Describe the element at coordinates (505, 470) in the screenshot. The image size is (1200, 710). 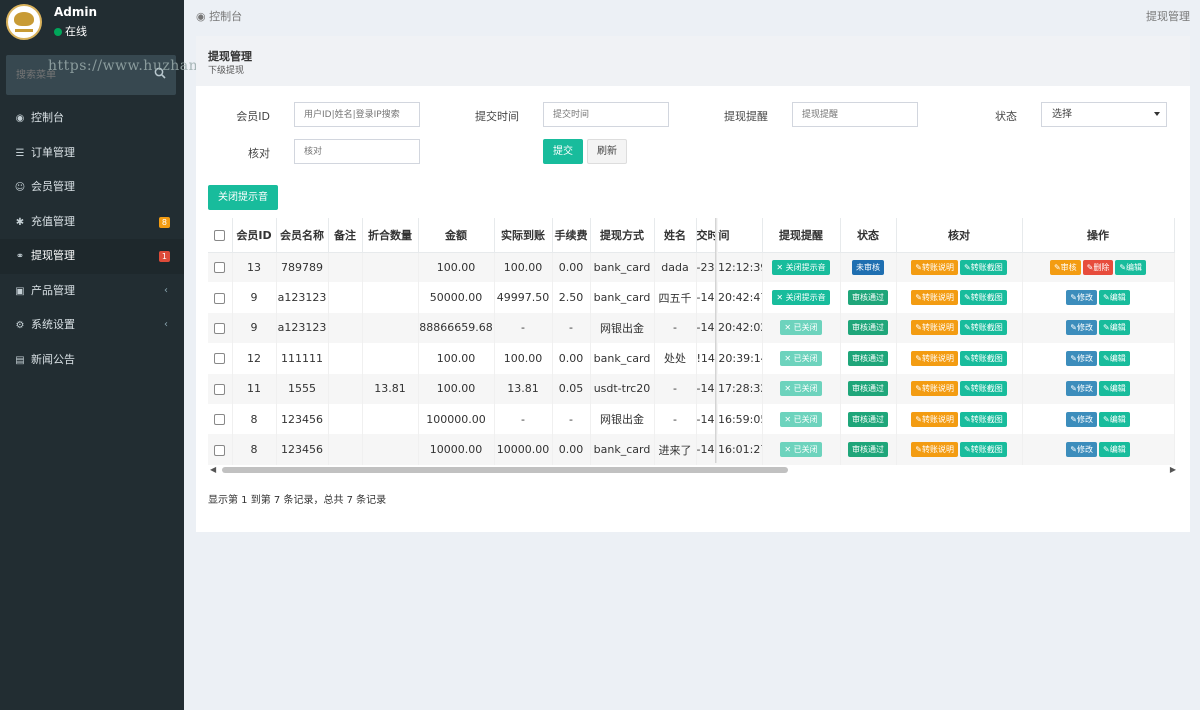
I see `scrollbar-thumb` at that location.